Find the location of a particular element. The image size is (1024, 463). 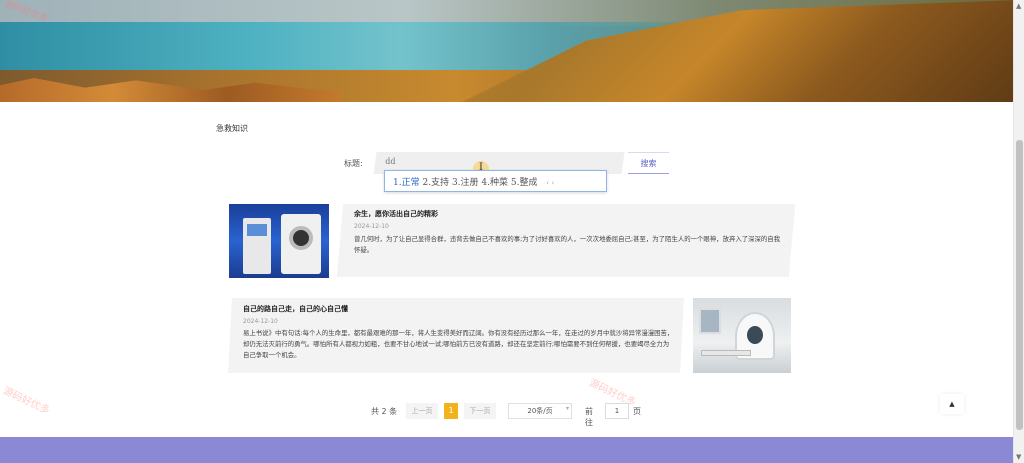

watermark-left: 源码好优多 is located at coordinates (26, 401).